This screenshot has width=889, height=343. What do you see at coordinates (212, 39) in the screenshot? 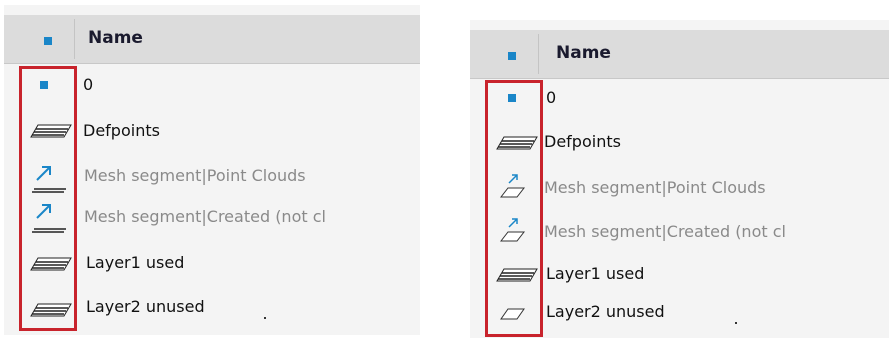
I see `left-column-header: Name` at bounding box center [212, 39].